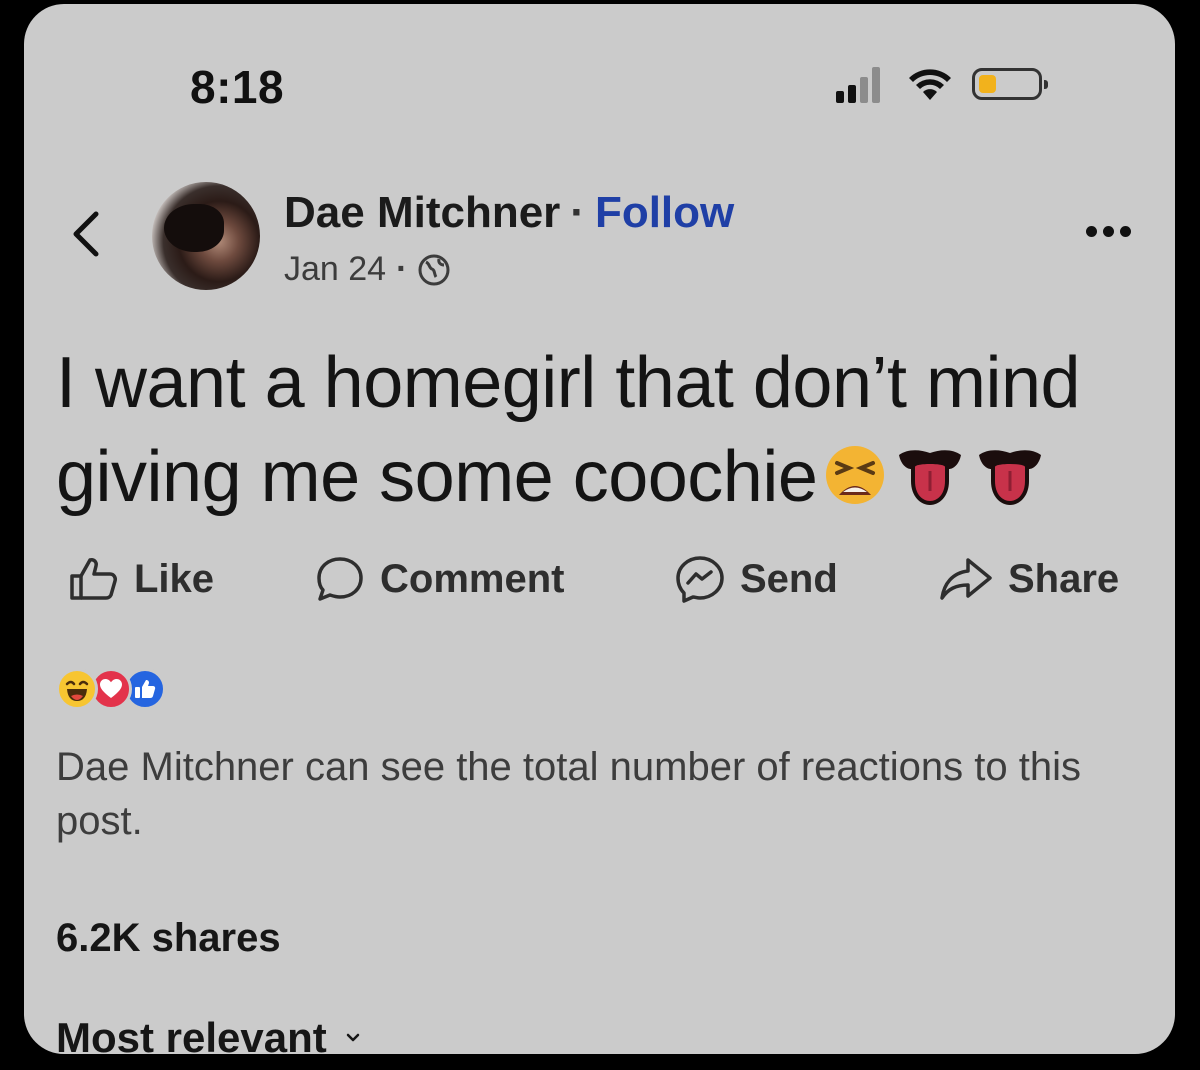 This screenshot has height=1070, width=1200. I want to click on comment-label: Comment, so click(472, 578).